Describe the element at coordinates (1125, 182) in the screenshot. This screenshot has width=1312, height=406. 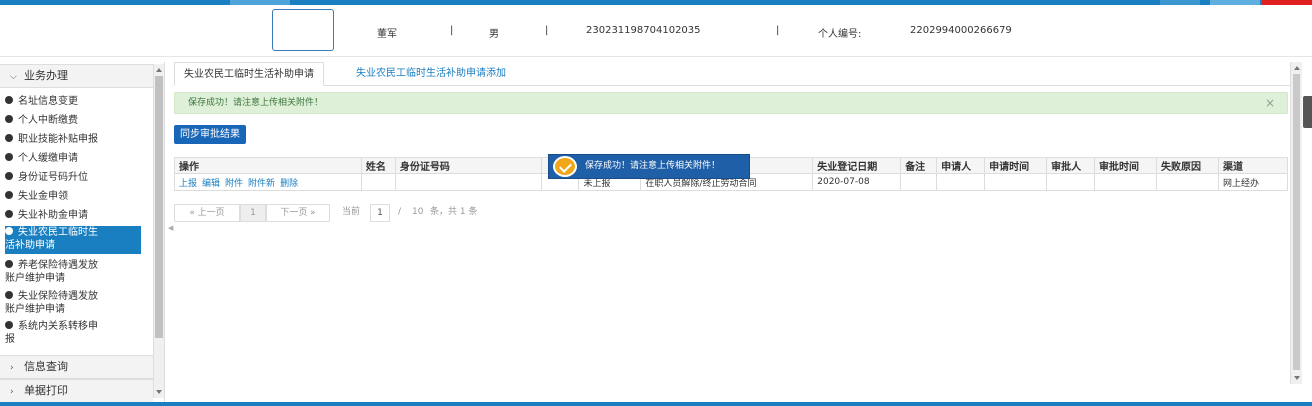
I see `cell-approve-time` at that location.